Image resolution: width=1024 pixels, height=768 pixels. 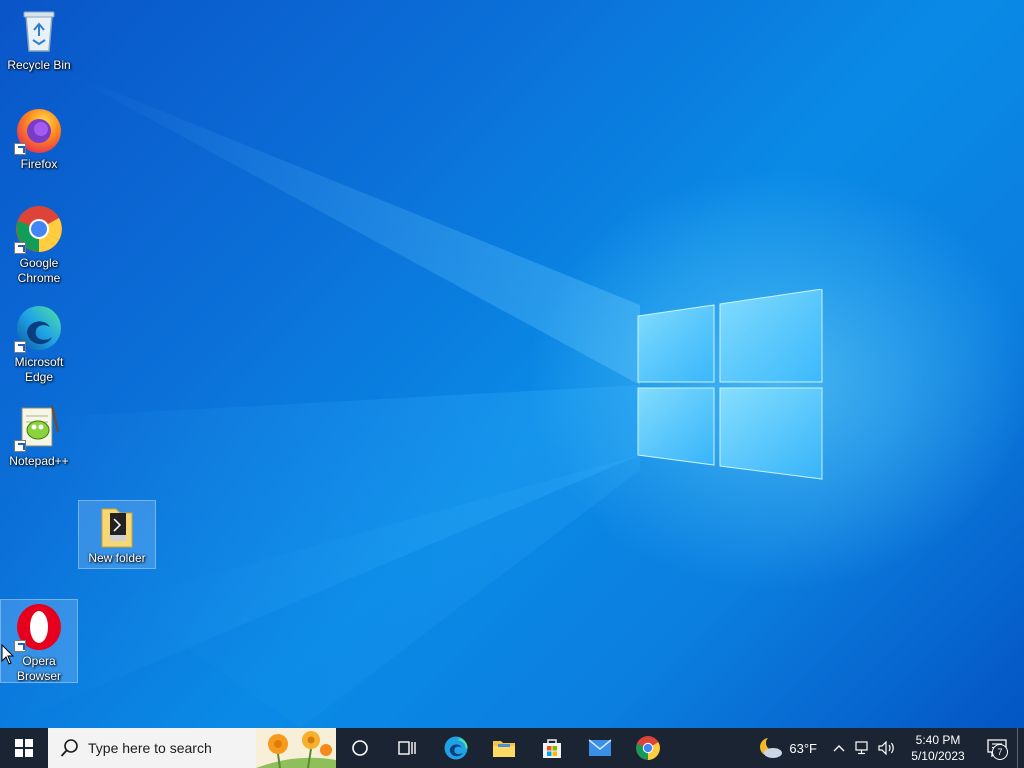 I want to click on recycle-bin-icon, so click(x=39, y=31).